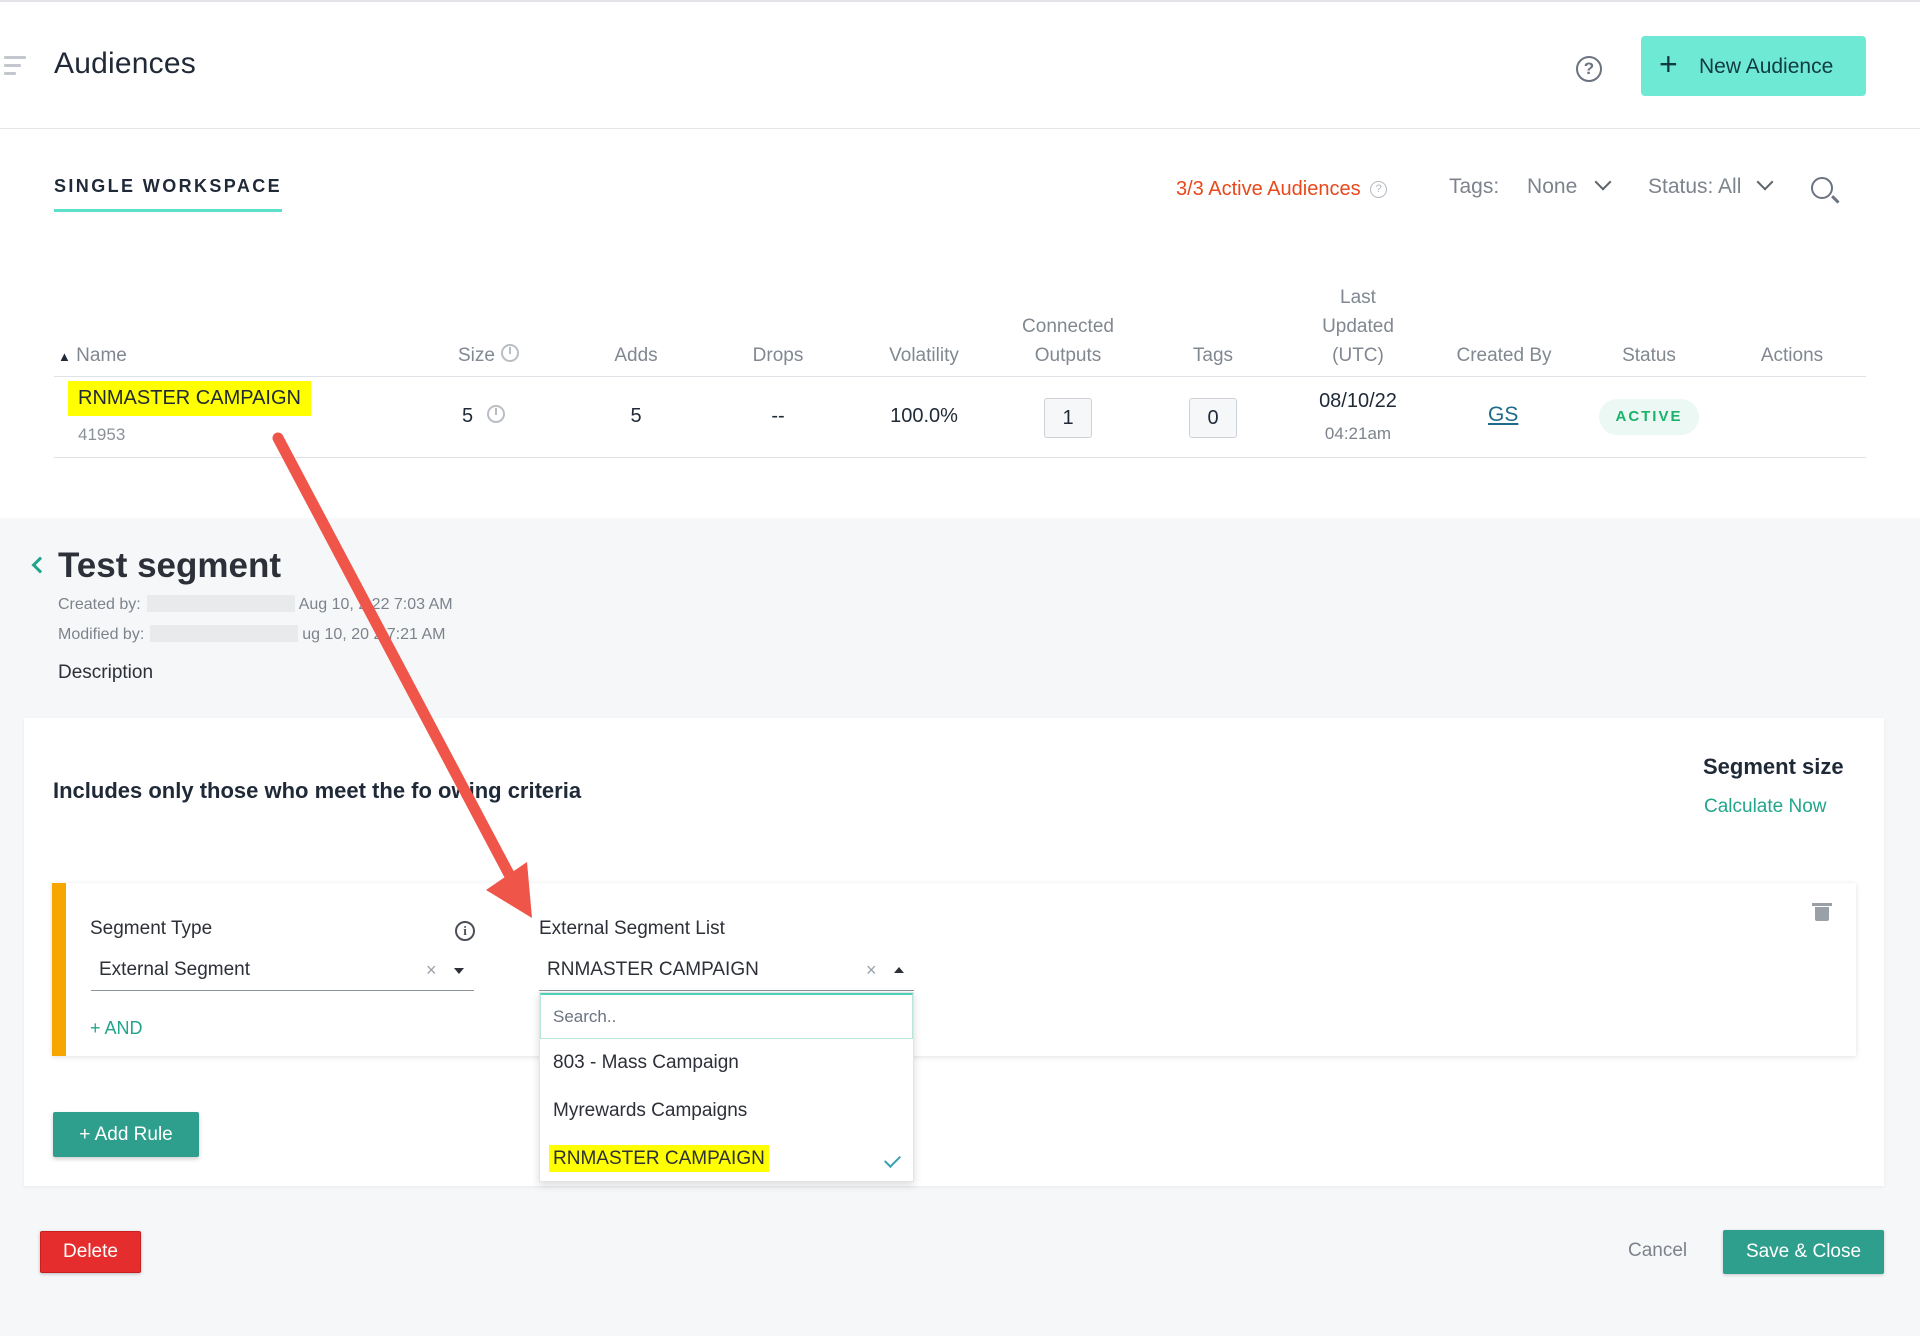 Image resolution: width=1920 pixels, height=1336 pixels. Describe the element at coordinates (151, 928) in the screenshot. I see `segment-type-label: Segment Type` at that location.